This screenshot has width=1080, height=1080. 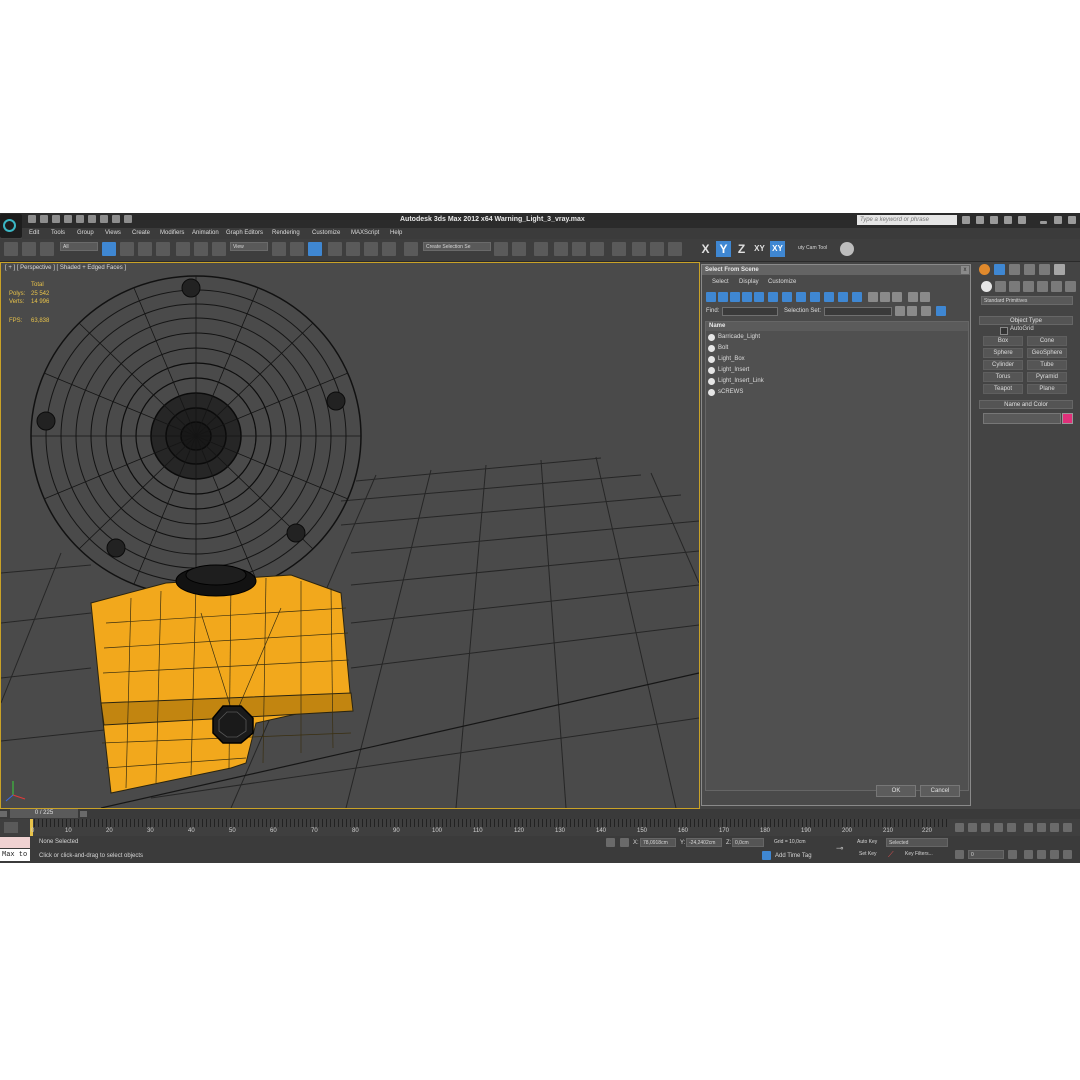 I want to click on edit-named-selection-icon, so click(x=411, y=249).